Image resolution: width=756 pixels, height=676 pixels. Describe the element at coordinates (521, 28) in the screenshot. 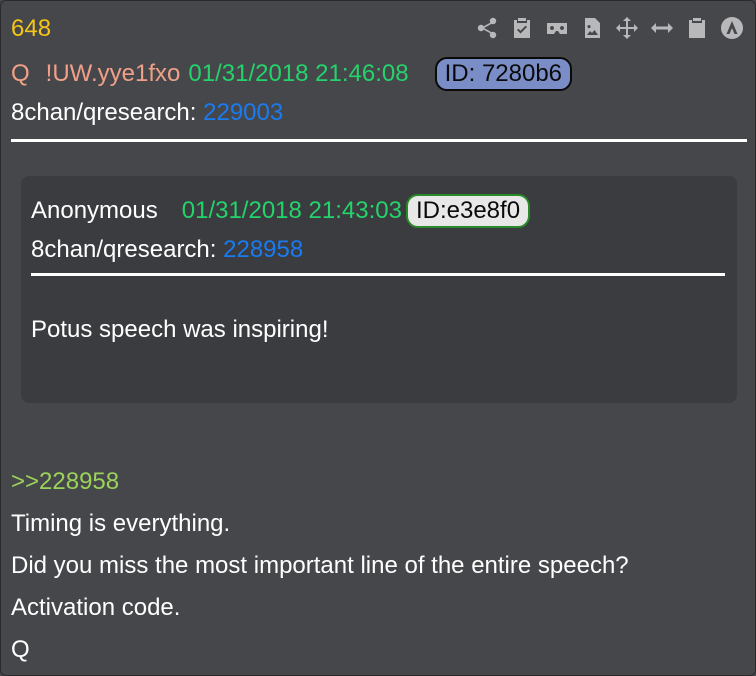

I see `clipboard-check-icon` at that location.